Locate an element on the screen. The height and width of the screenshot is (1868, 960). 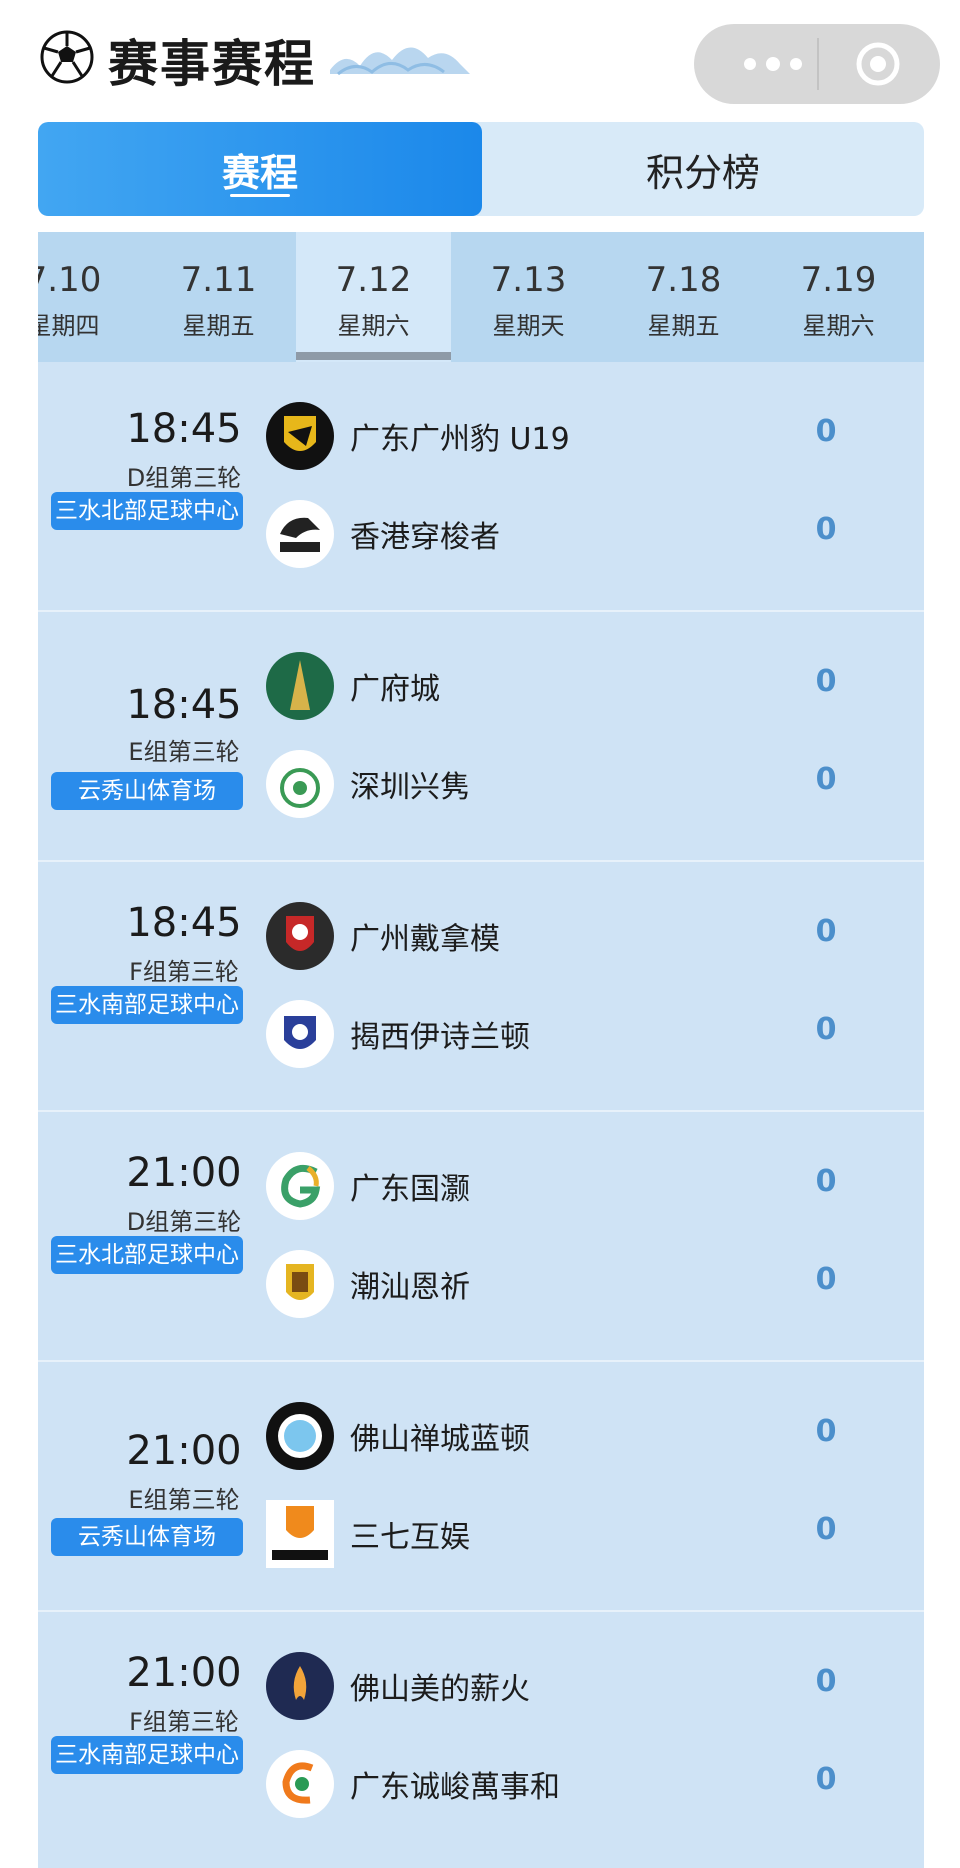
tab-schedule: 赛程 is located at coordinates (260, 169).